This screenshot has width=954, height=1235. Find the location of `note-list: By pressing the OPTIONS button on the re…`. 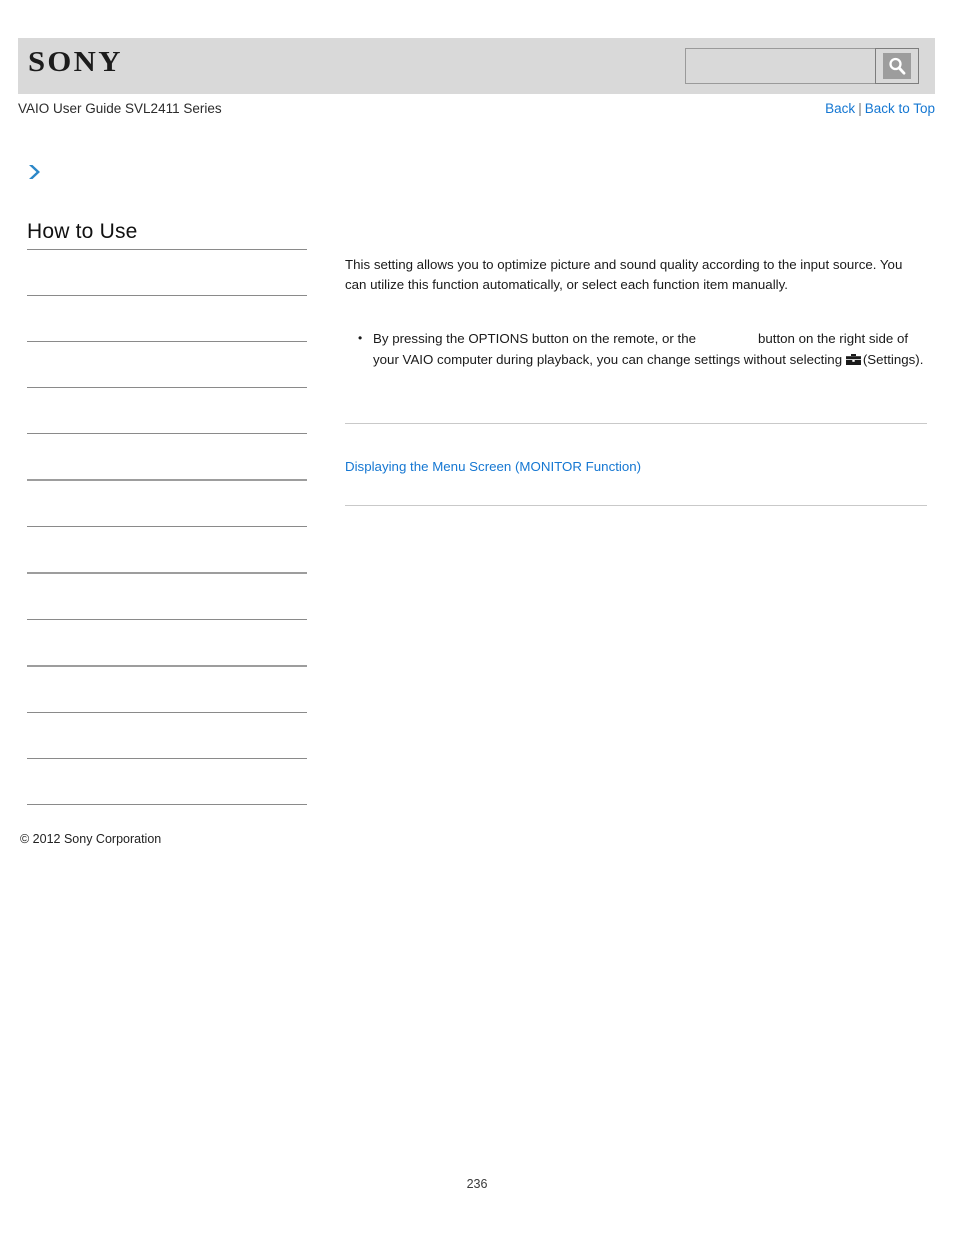

note-list: By pressing the OPTIONS button on the re… is located at coordinates (636, 349).